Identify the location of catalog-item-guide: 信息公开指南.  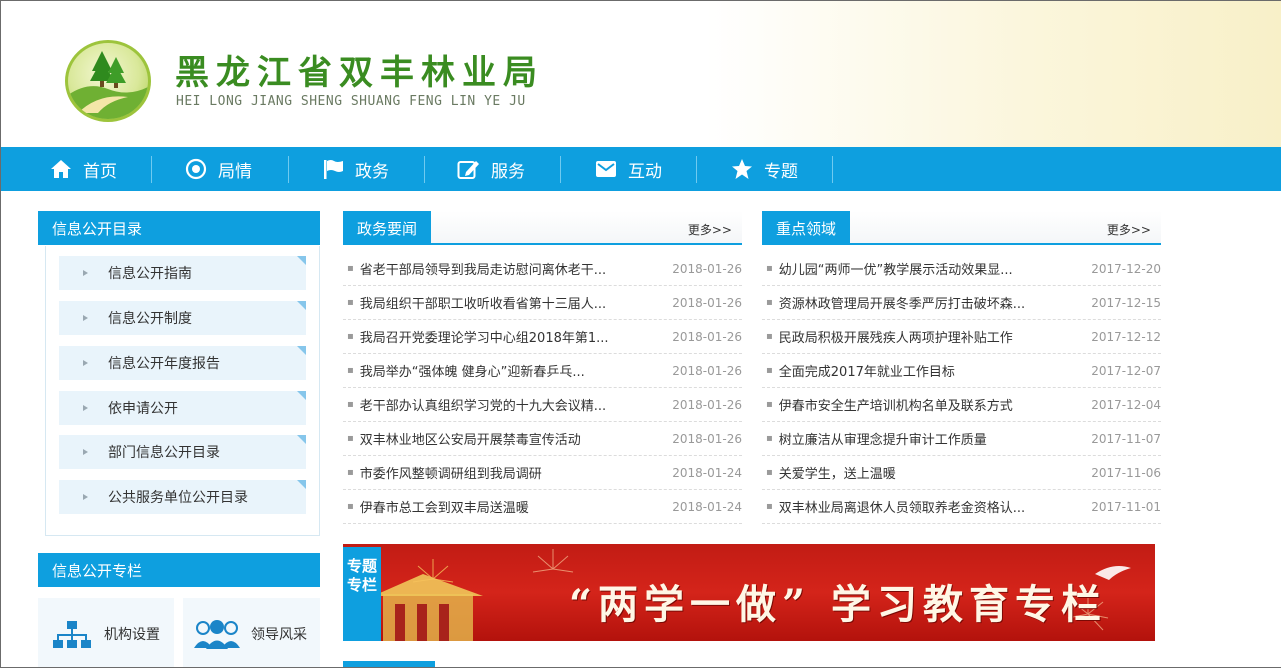
(182, 273).